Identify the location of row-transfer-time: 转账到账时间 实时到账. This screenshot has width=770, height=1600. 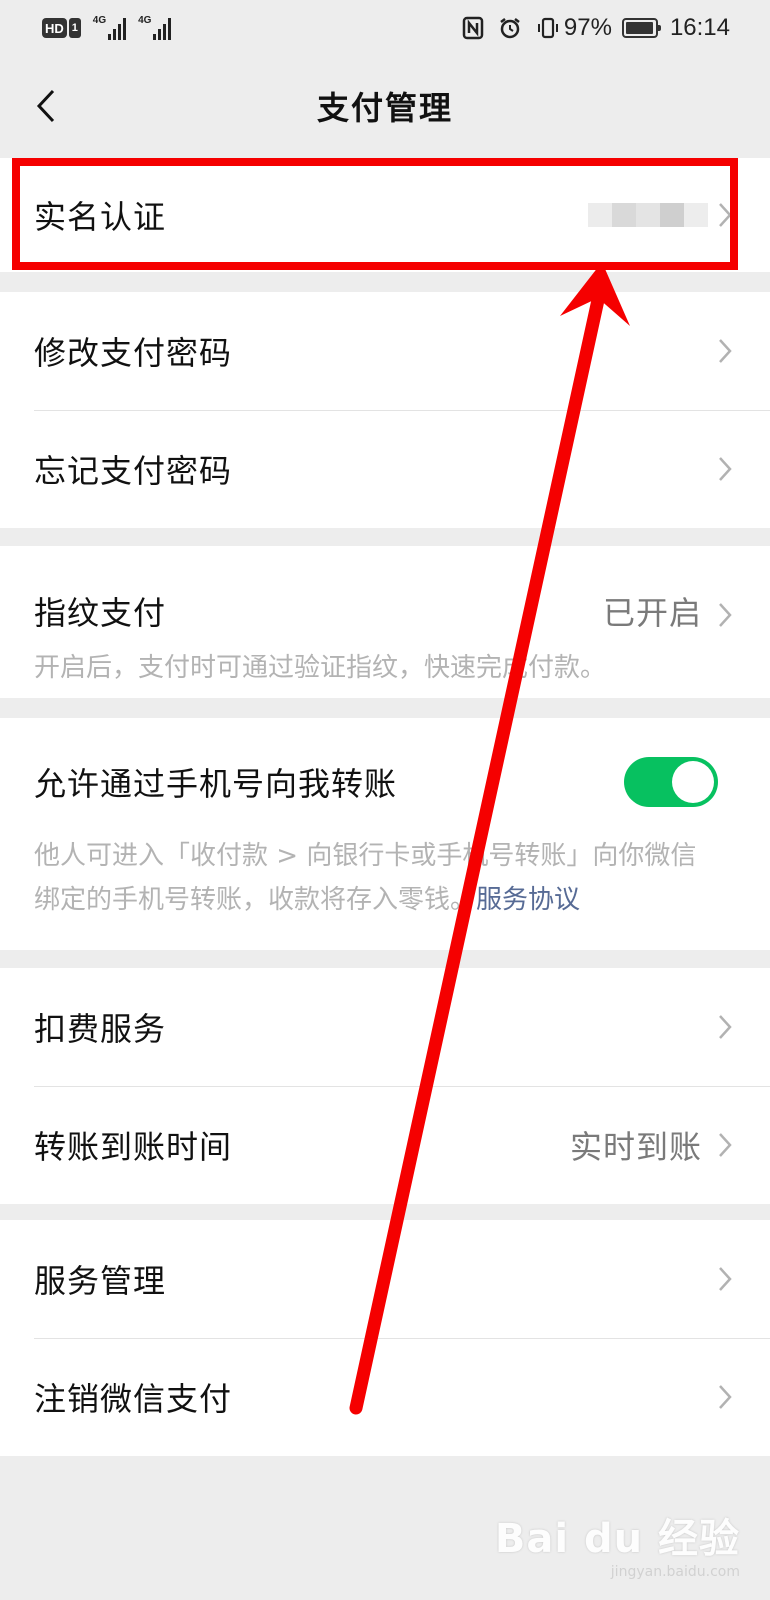
(385, 1145).